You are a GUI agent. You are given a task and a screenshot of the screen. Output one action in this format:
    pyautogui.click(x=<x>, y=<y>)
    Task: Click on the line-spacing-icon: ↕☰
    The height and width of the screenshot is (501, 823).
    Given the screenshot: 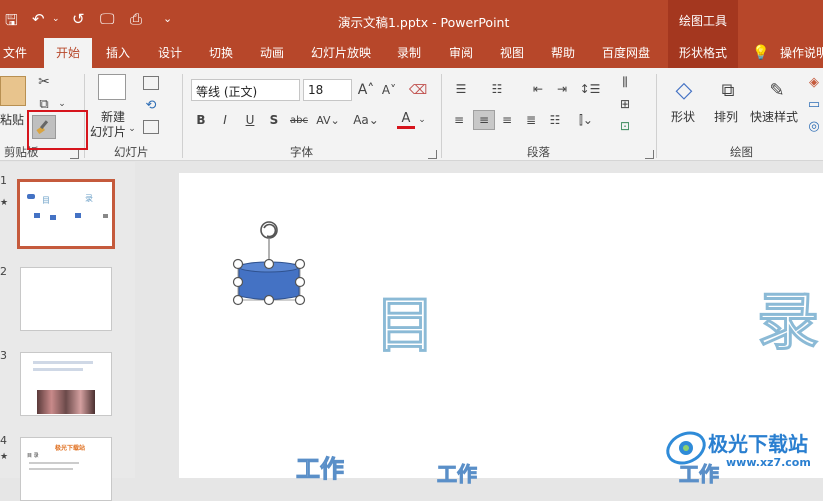 What is the action you would take?
    pyautogui.click(x=590, y=89)
    